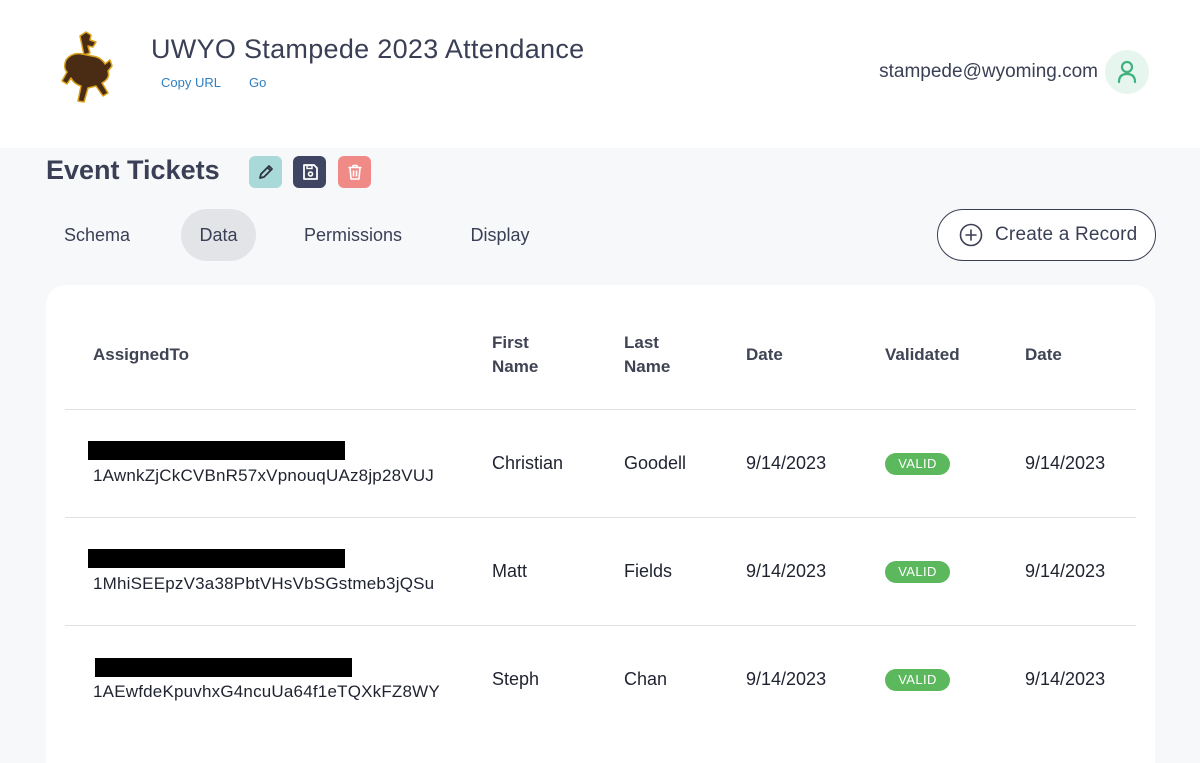 The height and width of the screenshot is (763, 1200). I want to click on last-name: Fields, so click(648, 571).